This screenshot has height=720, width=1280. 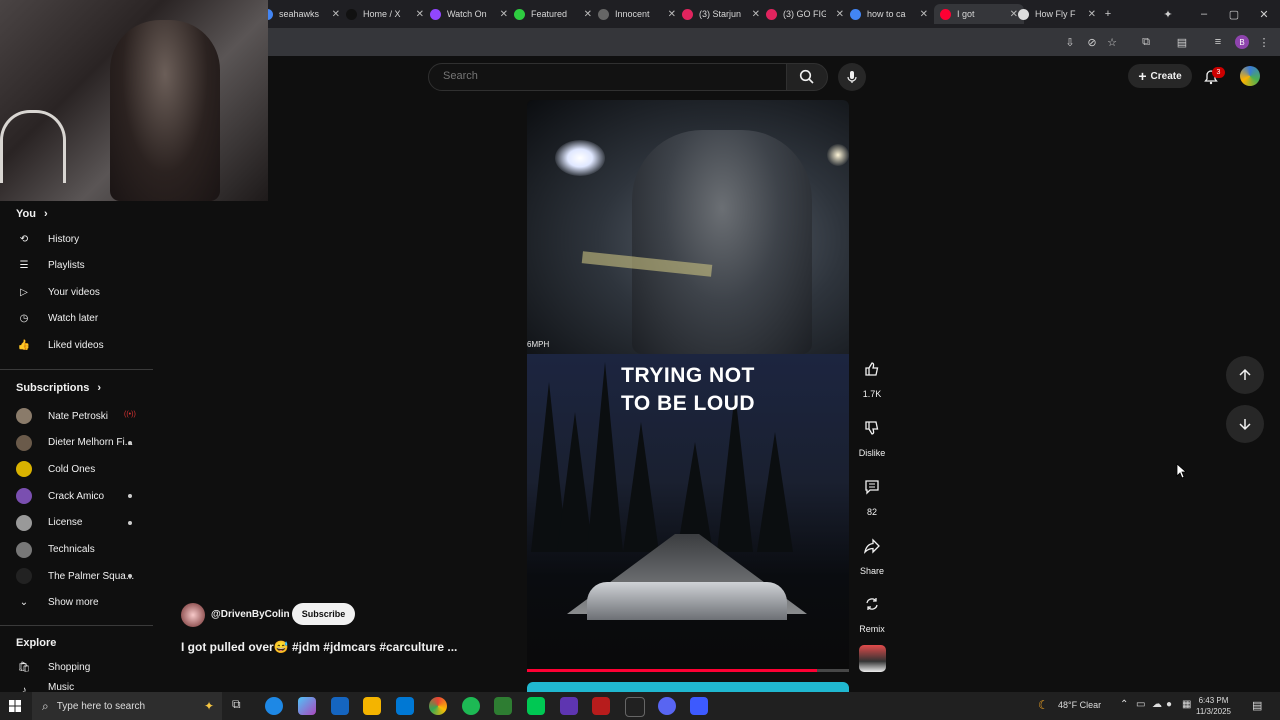 What do you see at coordinates (1146, 42) in the screenshot?
I see `extensions-icon: ⧉` at bounding box center [1146, 42].